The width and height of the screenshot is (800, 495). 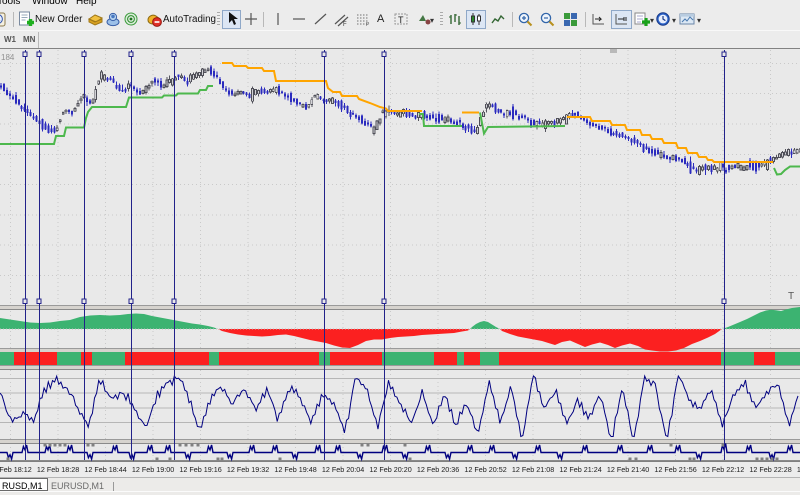 I want to click on svg-text: 12 Feb 19:48, so click(x=295, y=469).